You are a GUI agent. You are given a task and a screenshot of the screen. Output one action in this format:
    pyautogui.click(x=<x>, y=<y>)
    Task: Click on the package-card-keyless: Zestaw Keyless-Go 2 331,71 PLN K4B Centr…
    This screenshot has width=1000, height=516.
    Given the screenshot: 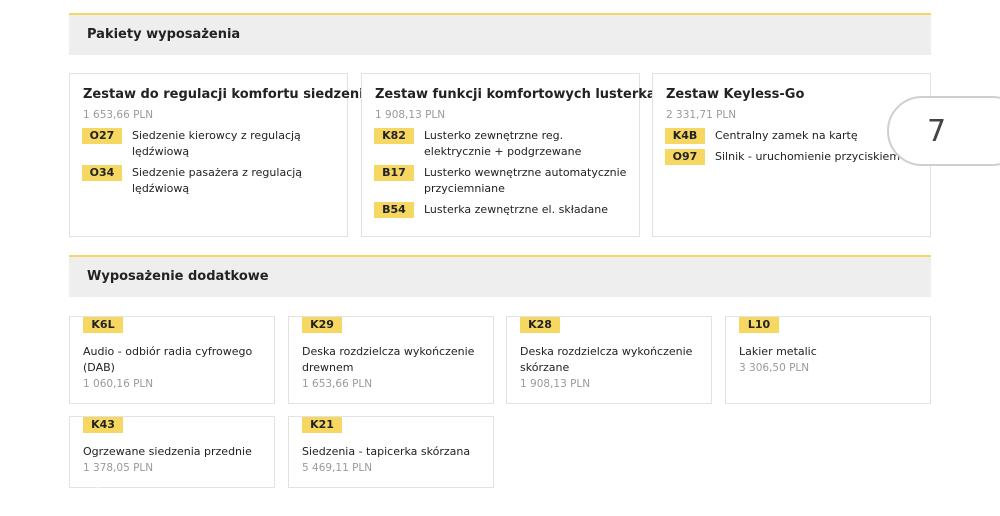 What is the action you would take?
    pyautogui.click(x=791, y=155)
    